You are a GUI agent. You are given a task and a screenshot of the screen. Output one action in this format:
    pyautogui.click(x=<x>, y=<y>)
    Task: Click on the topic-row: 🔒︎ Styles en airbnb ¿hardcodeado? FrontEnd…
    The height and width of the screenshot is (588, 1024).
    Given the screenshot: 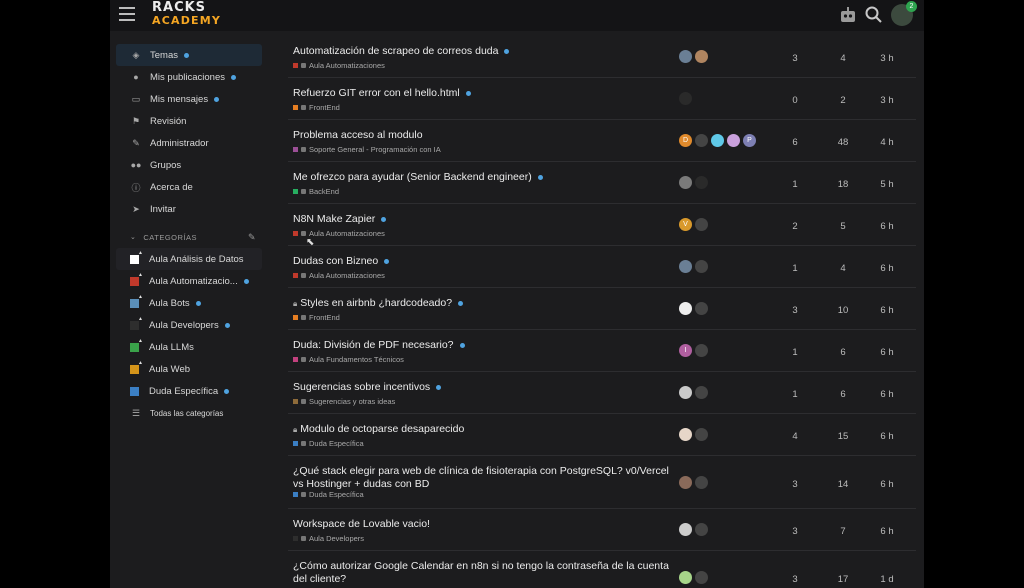 What is the action you would take?
    pyautogui.click(x=602, y=309)
    